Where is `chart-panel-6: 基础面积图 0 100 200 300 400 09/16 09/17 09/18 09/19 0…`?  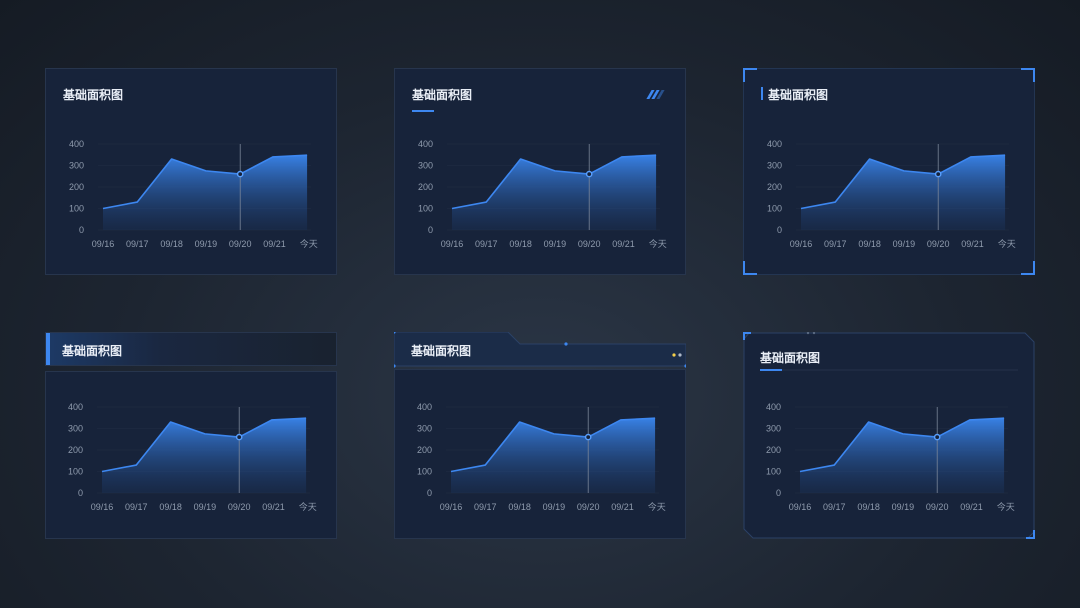 chart-panel-6: 基础面积图 0 100 200 300 400 09/16 09/17 09/18 09/19 0… is located at coordinates (889, 435).